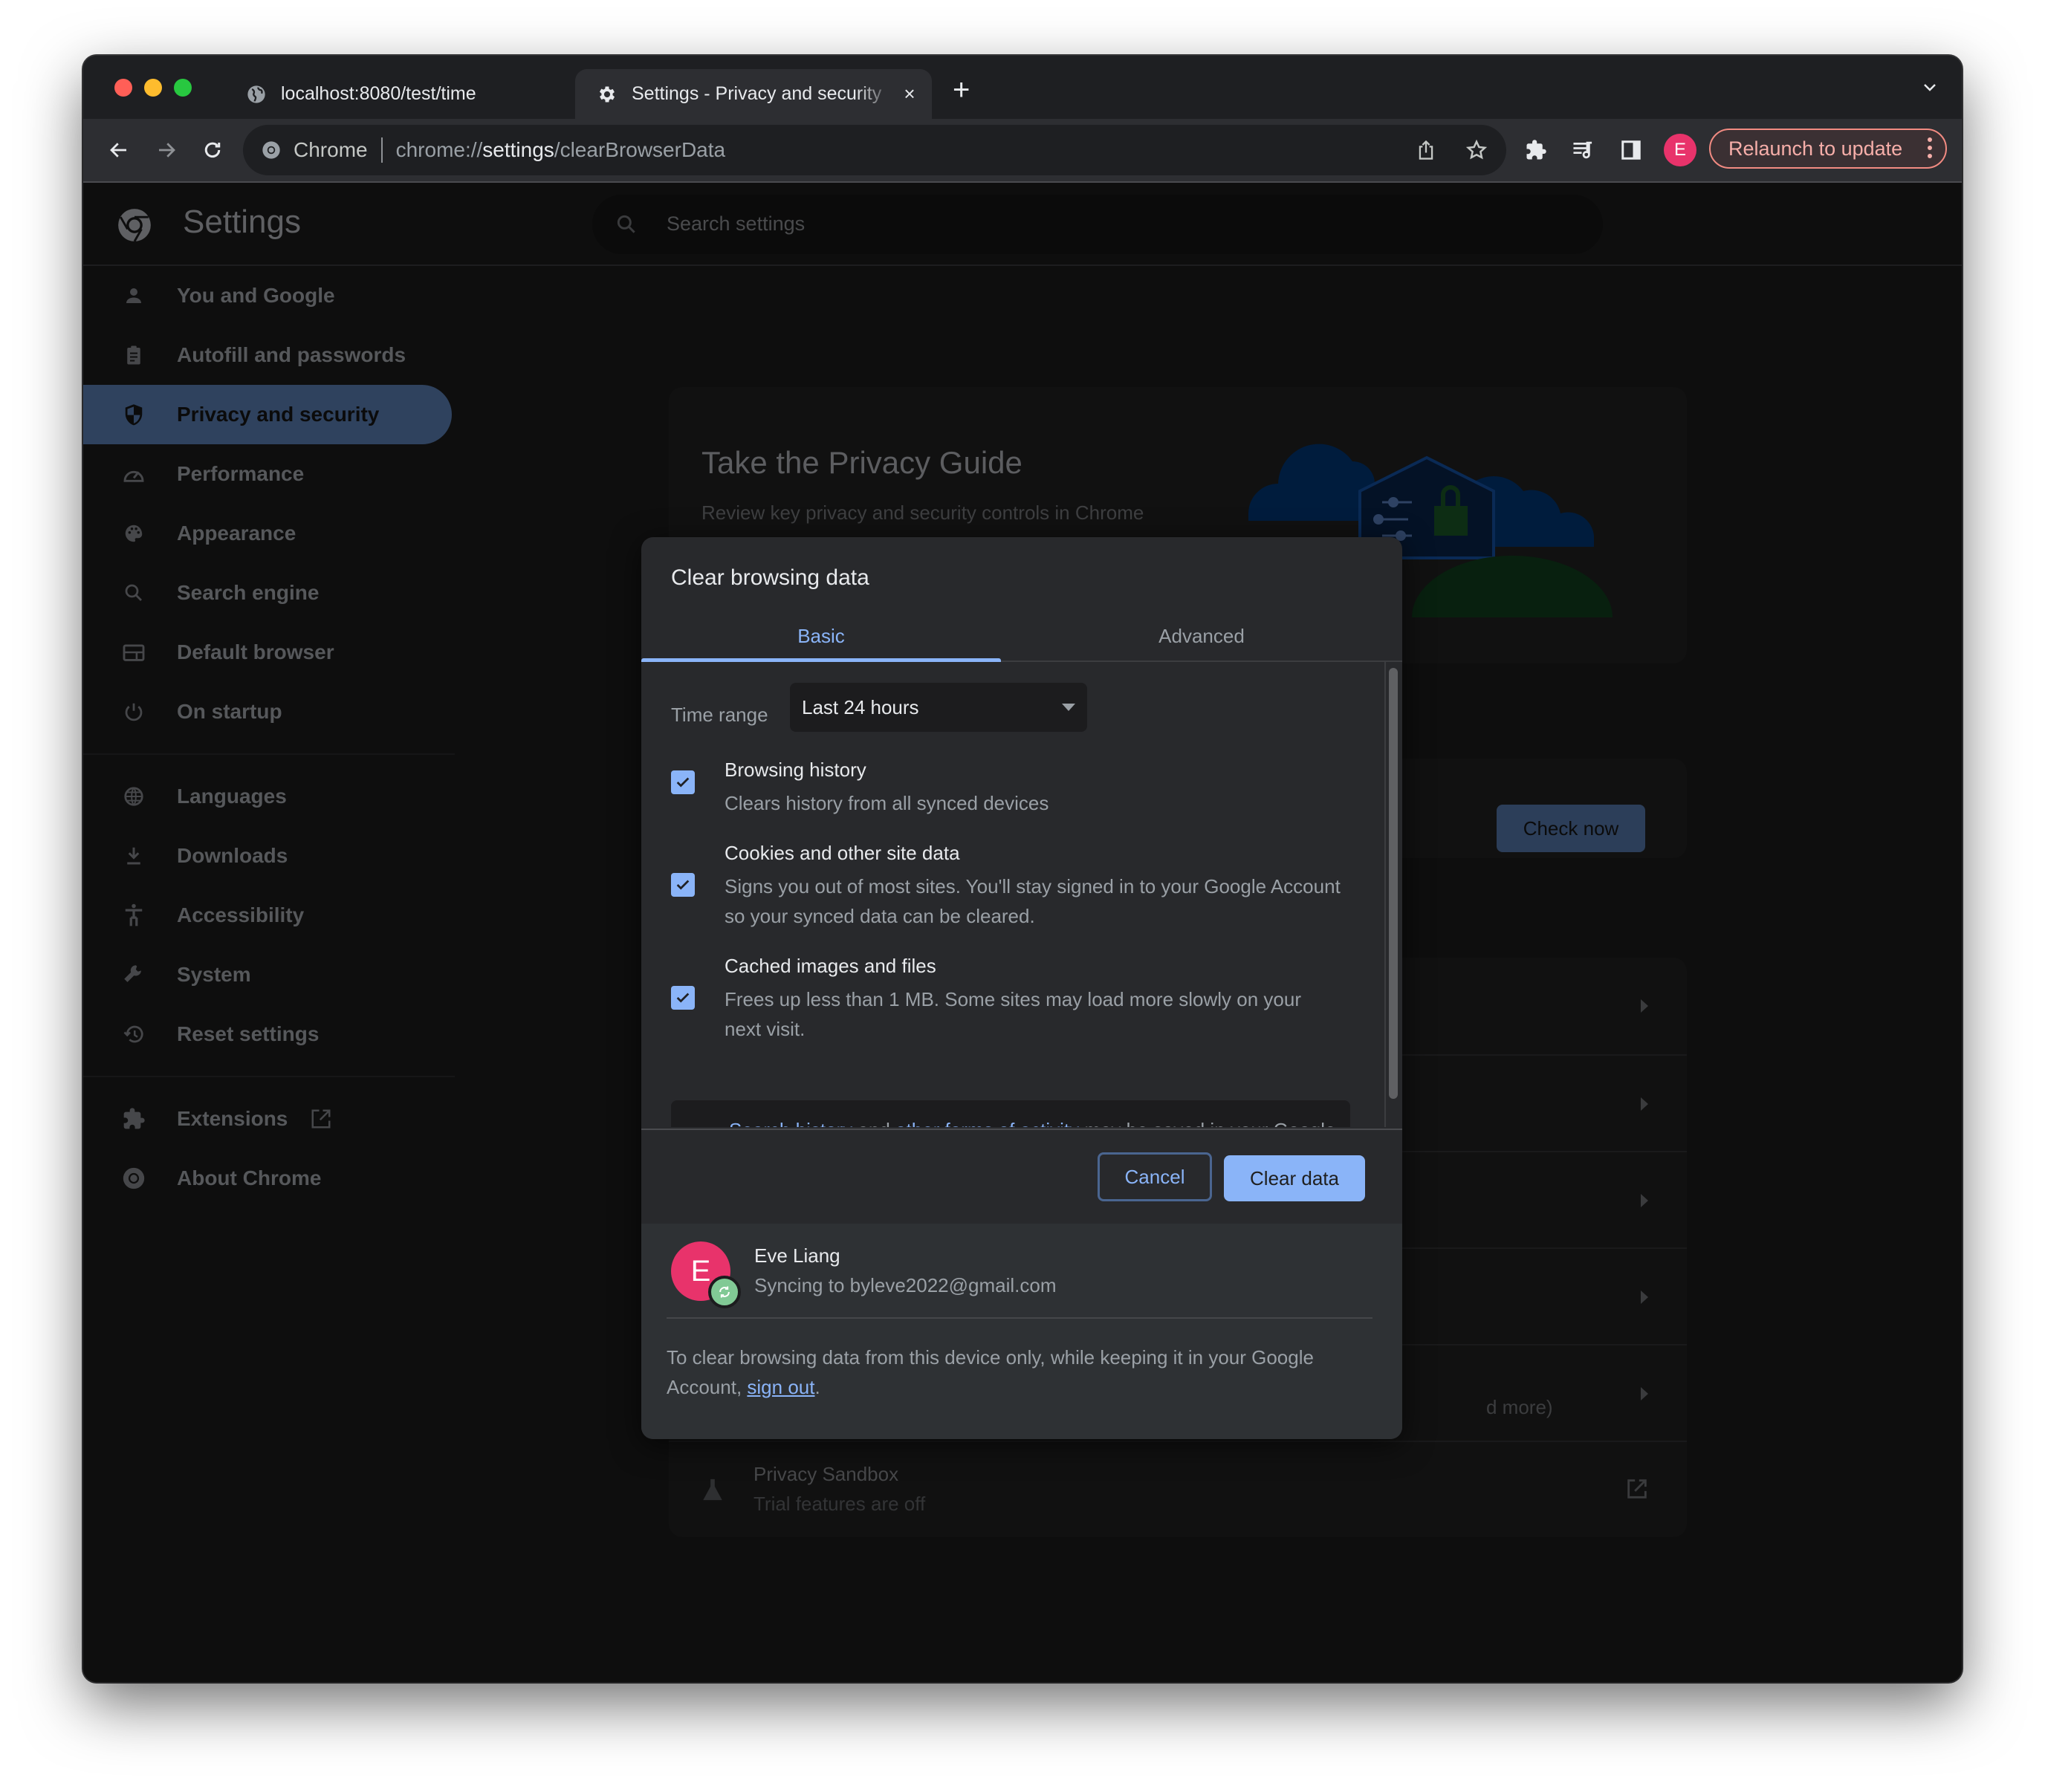  I want to click on tab-title: Settings - Privacy and security, so click(757, 93).